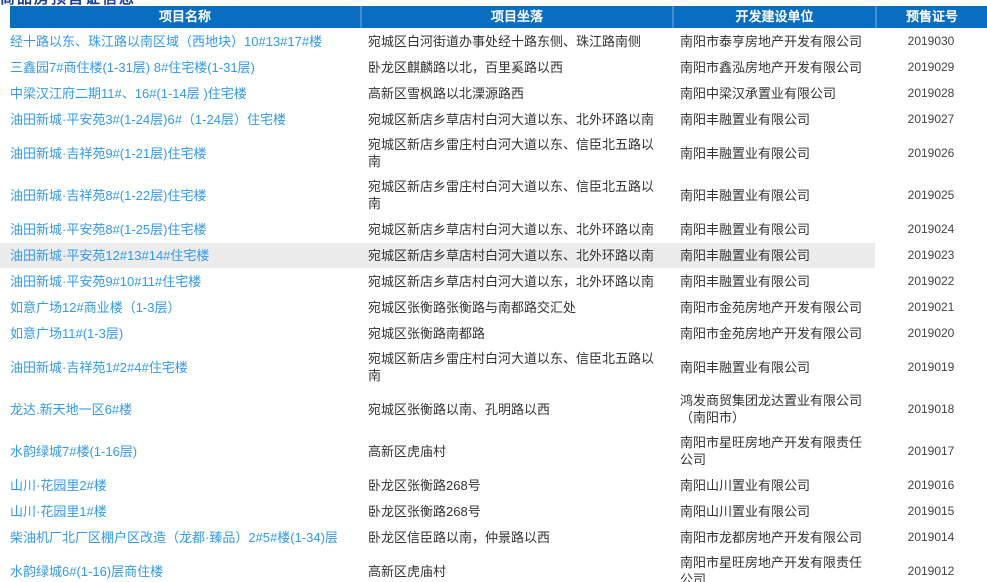 The width and height of the screenshot is (987, 582). What do you see at coordinates (73, 451) in the screenshot?
I see `project-name-link: 水韵绿城7#楼(1-16层)` at bounding box center [73, 451].